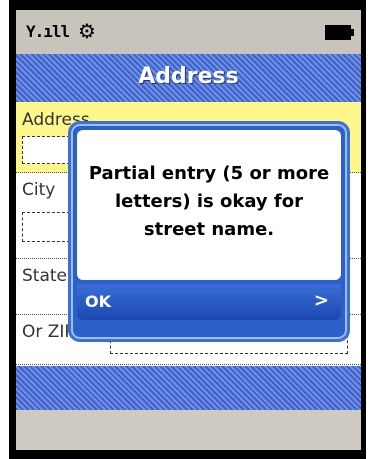 Image resolution: width=380 pixels, height=459 pixels. I want to click on state-label: State, so click(44, 276).